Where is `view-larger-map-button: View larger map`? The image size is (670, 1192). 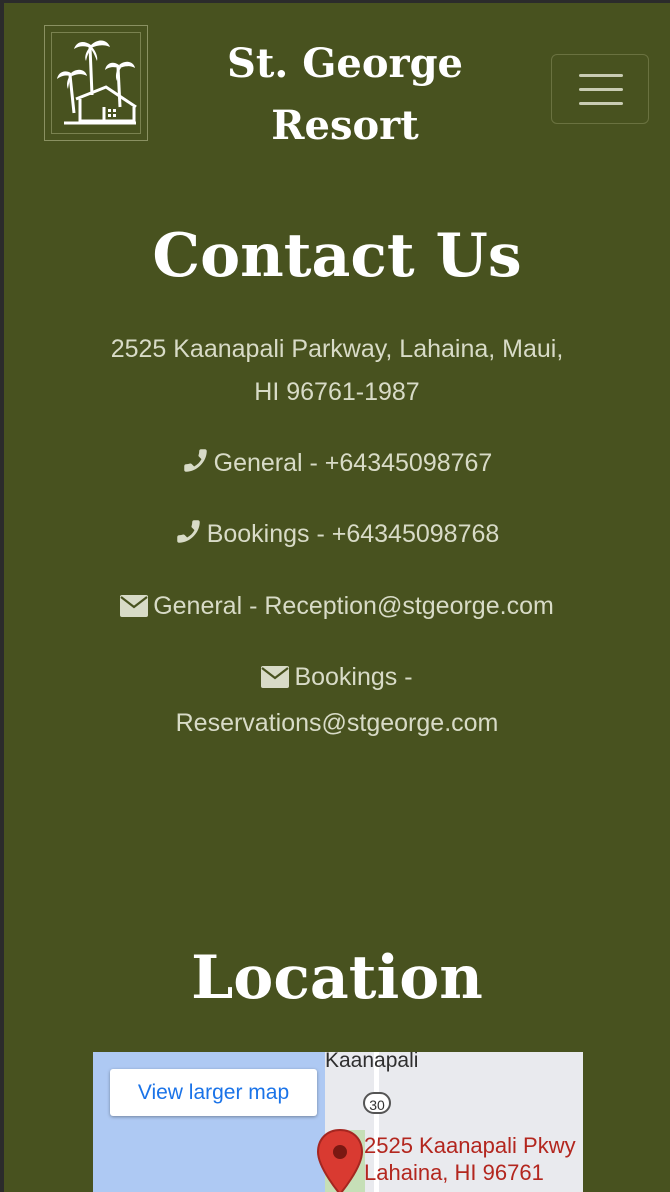
view-larger-map-button: View larger map is located at coordinates (213, 1092).